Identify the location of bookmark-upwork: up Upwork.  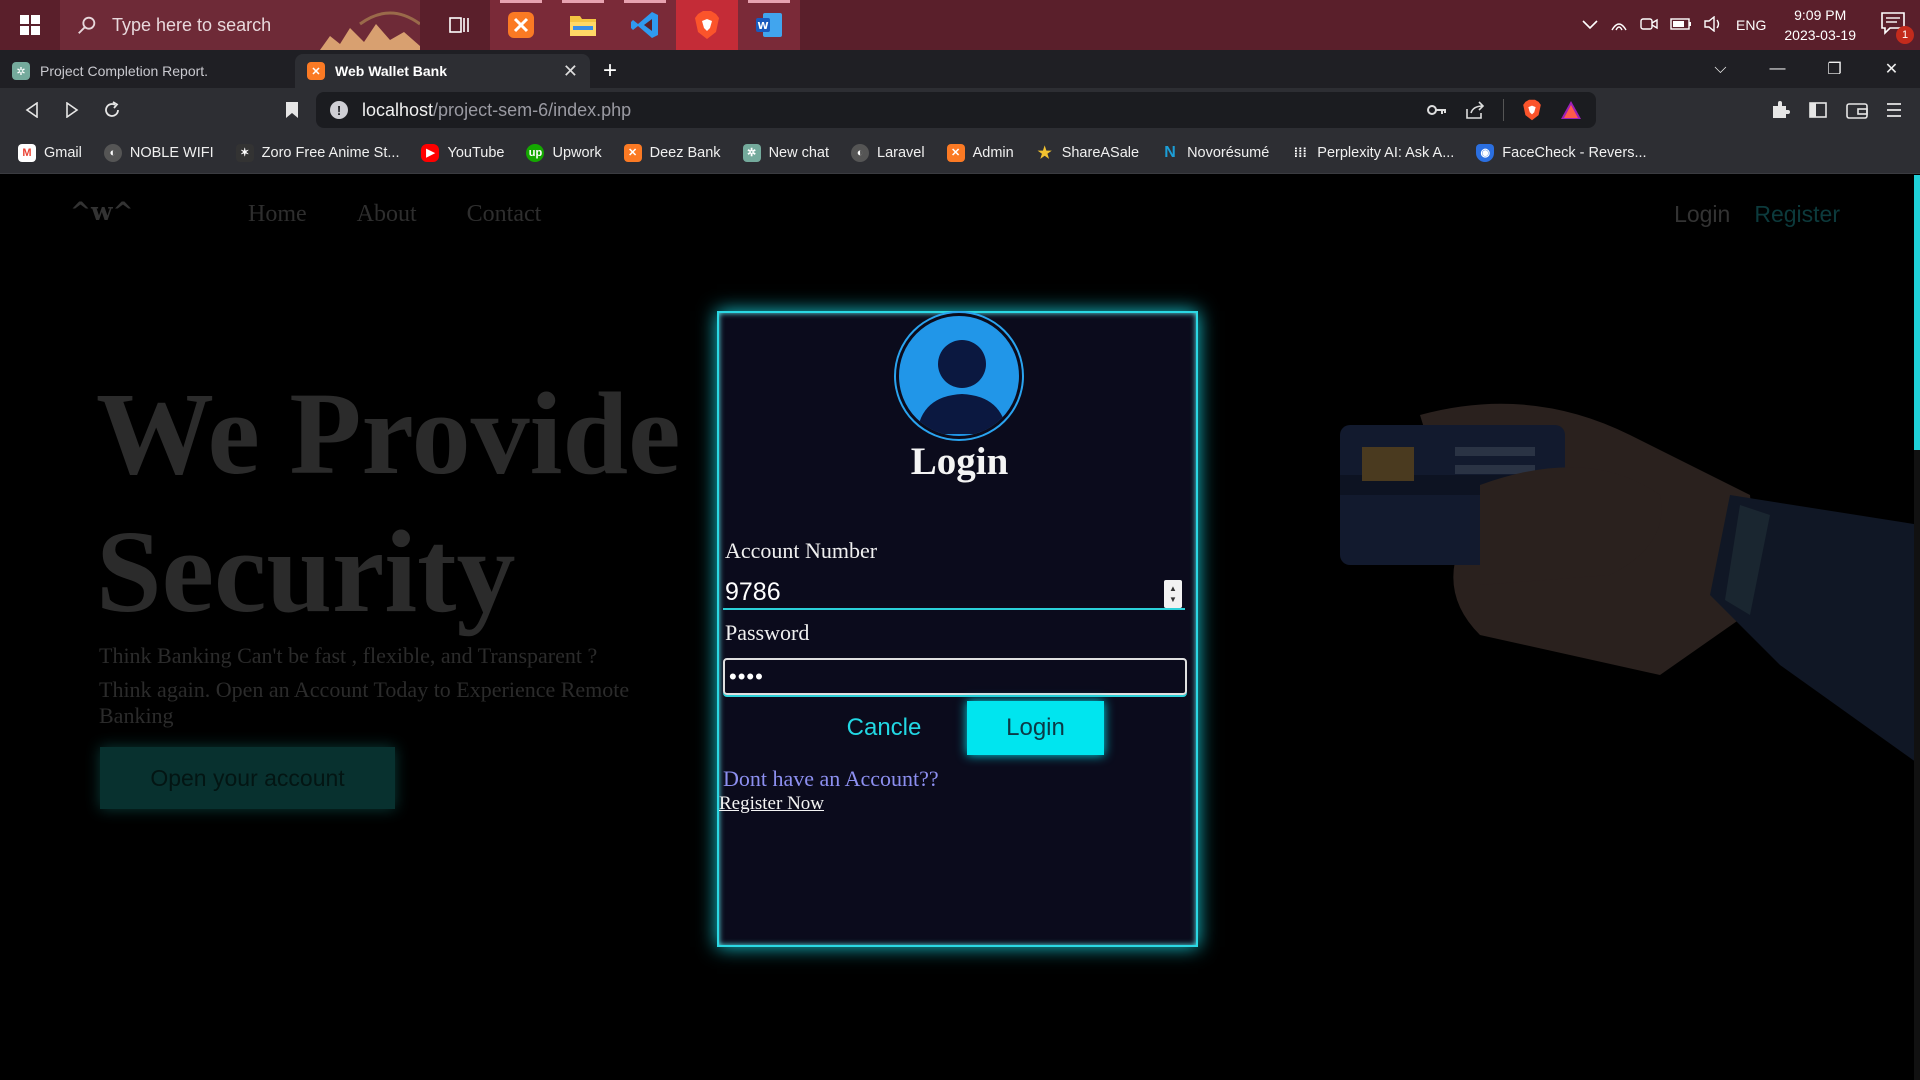
(564, 152).